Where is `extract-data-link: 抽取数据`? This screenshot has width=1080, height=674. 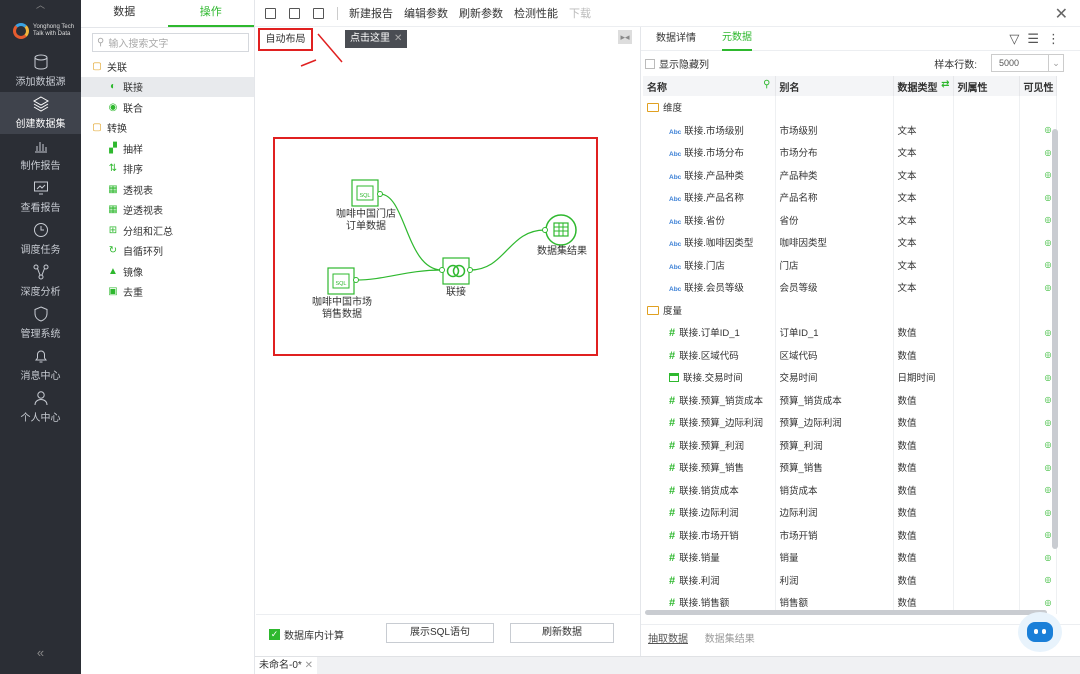
extract-data-link: 抽取数据 is located at coordinates (668, 639).